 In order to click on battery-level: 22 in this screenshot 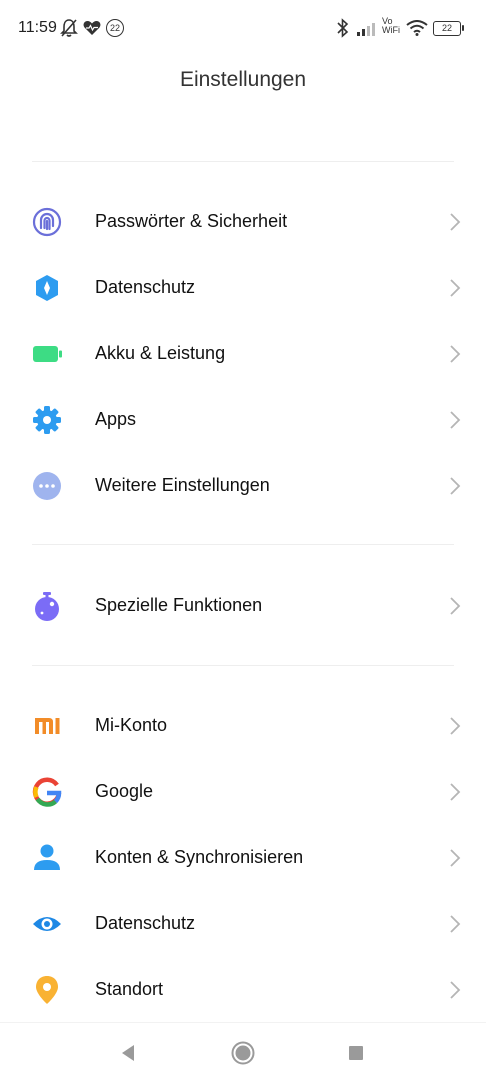, I will do `click(446, 28)`.